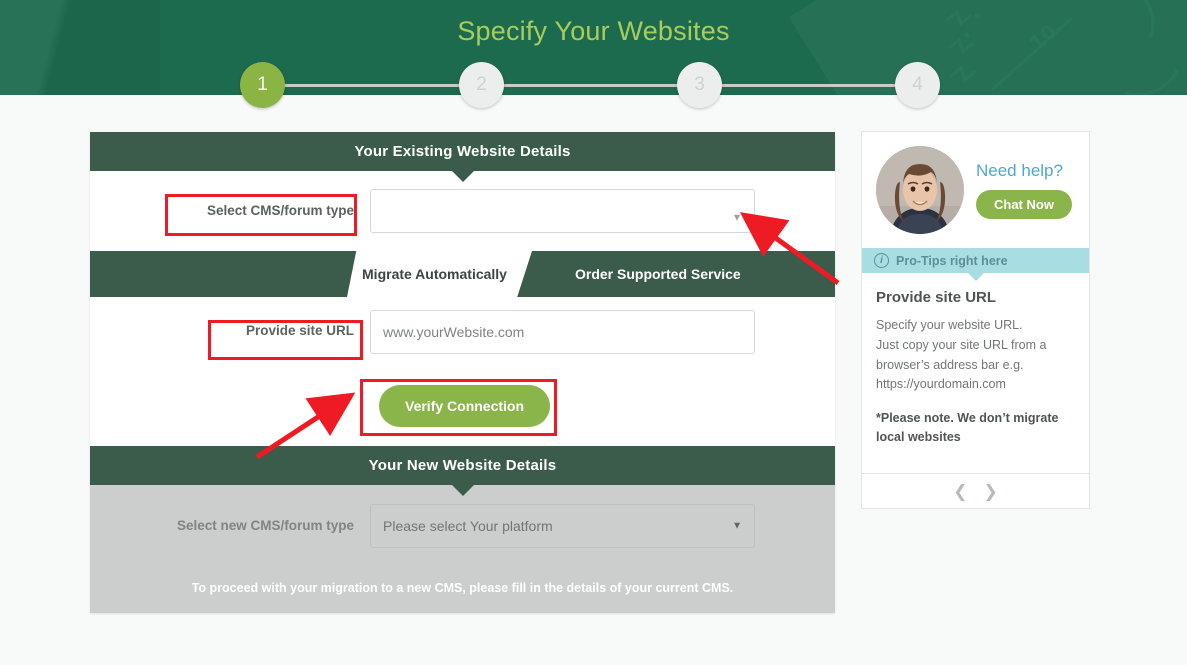 The width and height of the screenshot is (1187, 665). Describe the element at coordinates (960, 491) in the screenshot. I see `chevron-left-icon: ❮` at that location.